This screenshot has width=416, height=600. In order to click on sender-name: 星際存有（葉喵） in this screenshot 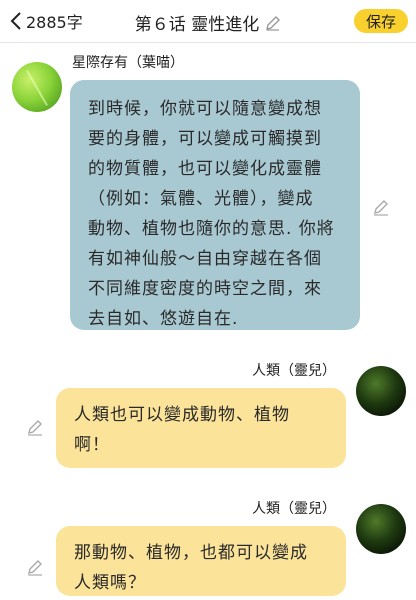, I will do `click(128, 63)`.